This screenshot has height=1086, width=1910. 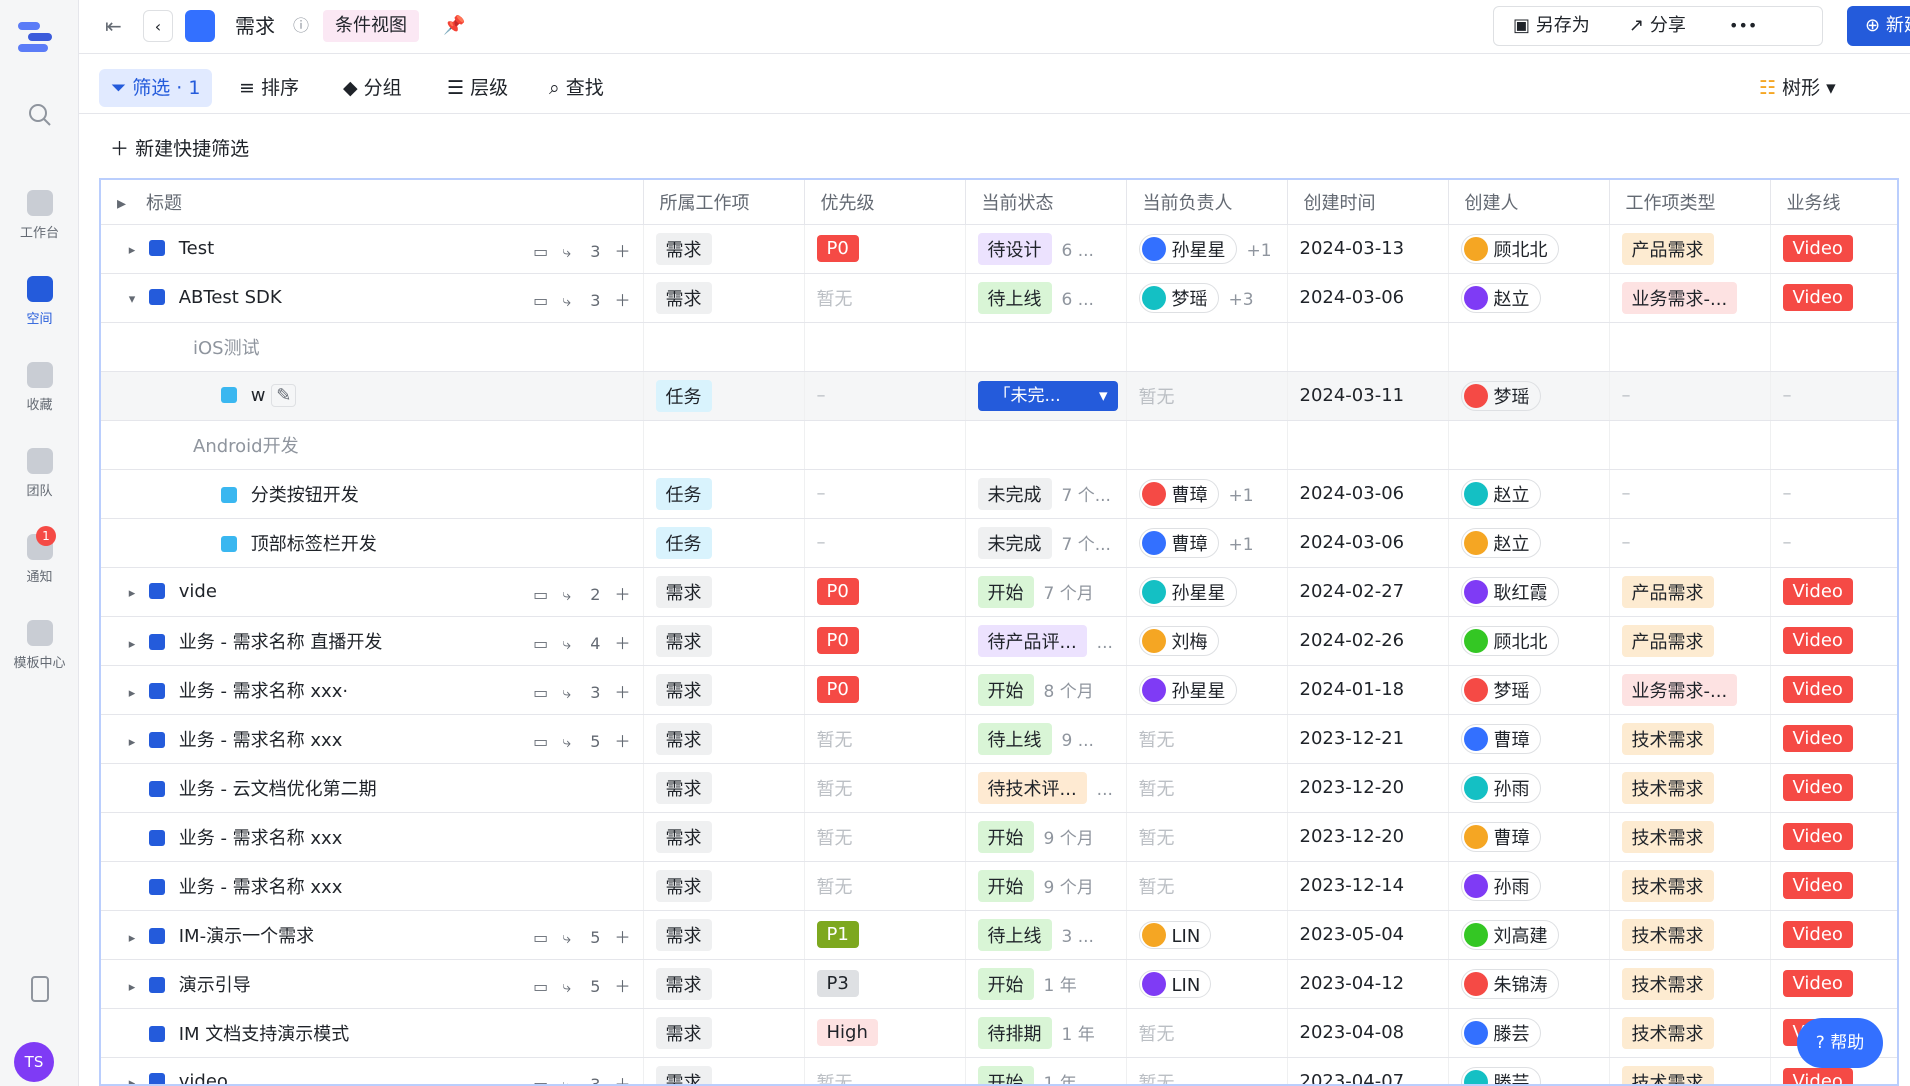 I want to click on title-cell: 业务 - 需求名称 xxx, so click(x=372, y=886).